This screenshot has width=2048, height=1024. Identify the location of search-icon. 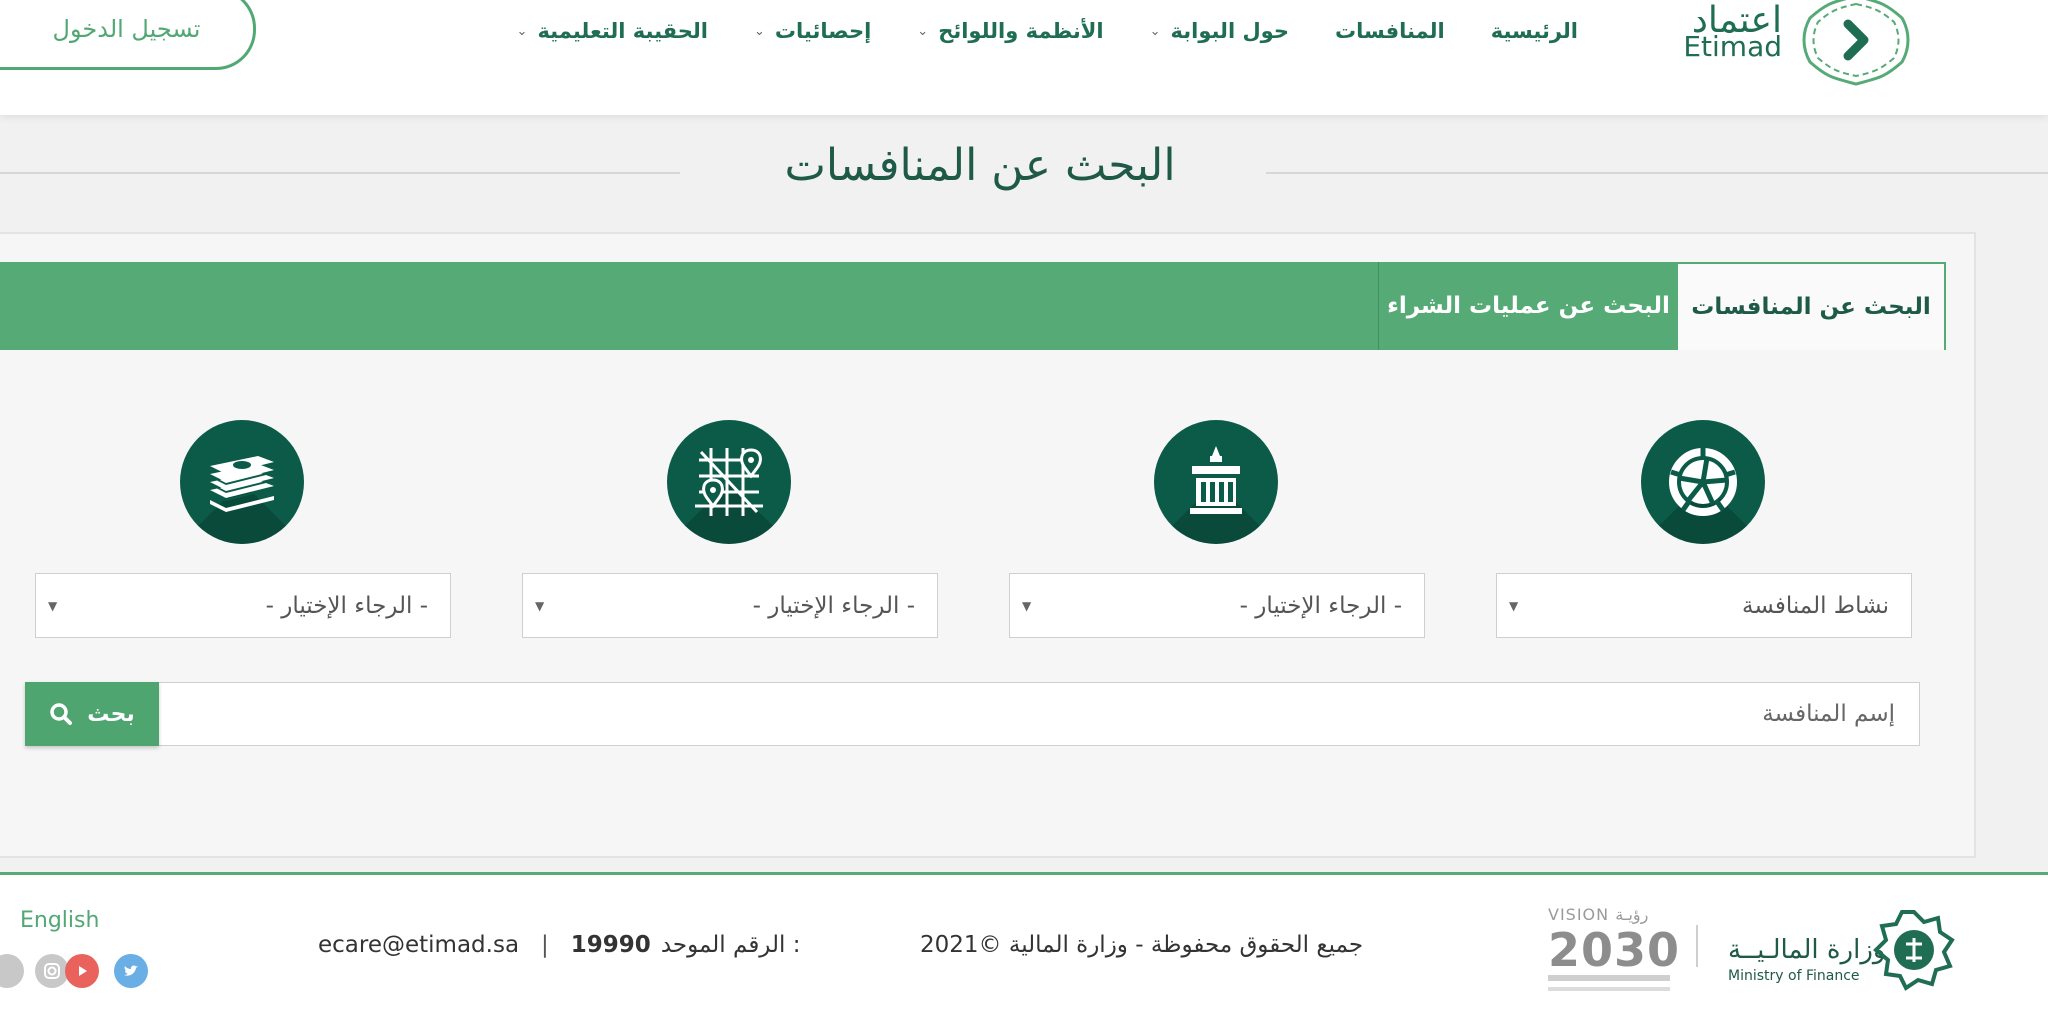
(61, 714).